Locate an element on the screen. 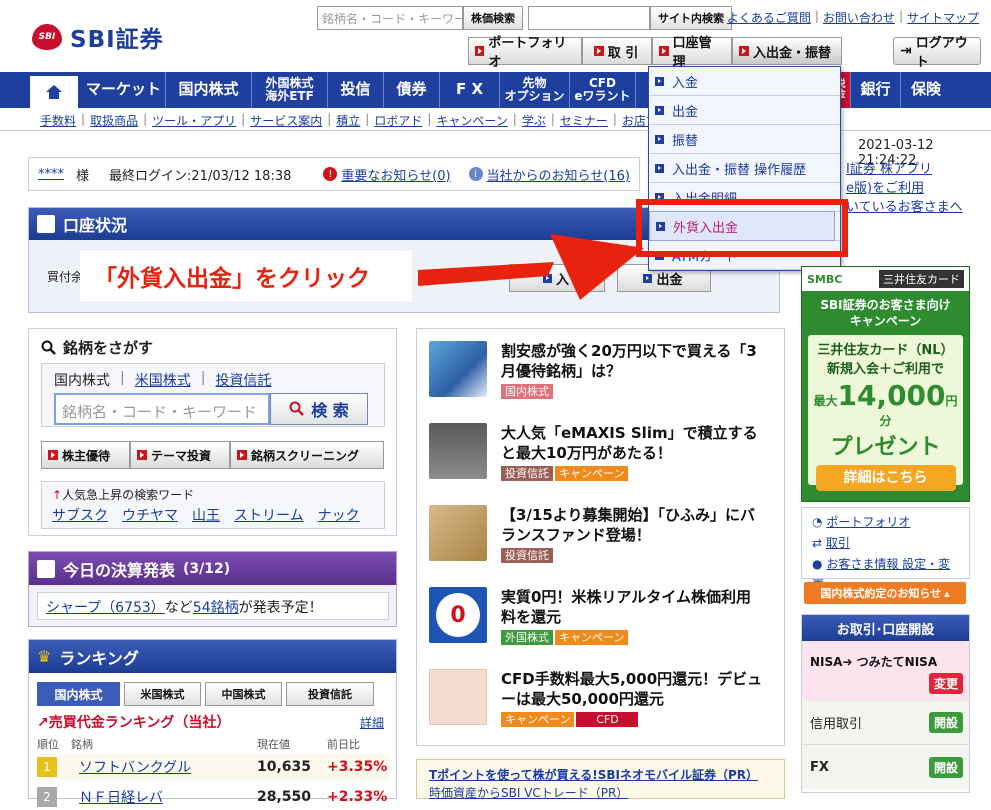 The width and height of the screenshot is (991, 810). earnings-summary: シャープ（6753）など54銘柄が発表予定！ is located at coordinates (213, 606).